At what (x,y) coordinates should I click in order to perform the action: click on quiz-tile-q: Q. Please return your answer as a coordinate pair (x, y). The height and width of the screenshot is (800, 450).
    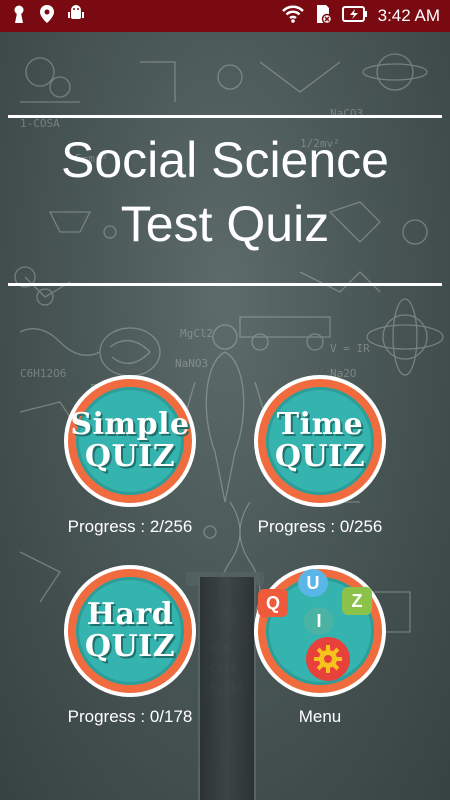
    Looking at the image, I should click on (273, 603).